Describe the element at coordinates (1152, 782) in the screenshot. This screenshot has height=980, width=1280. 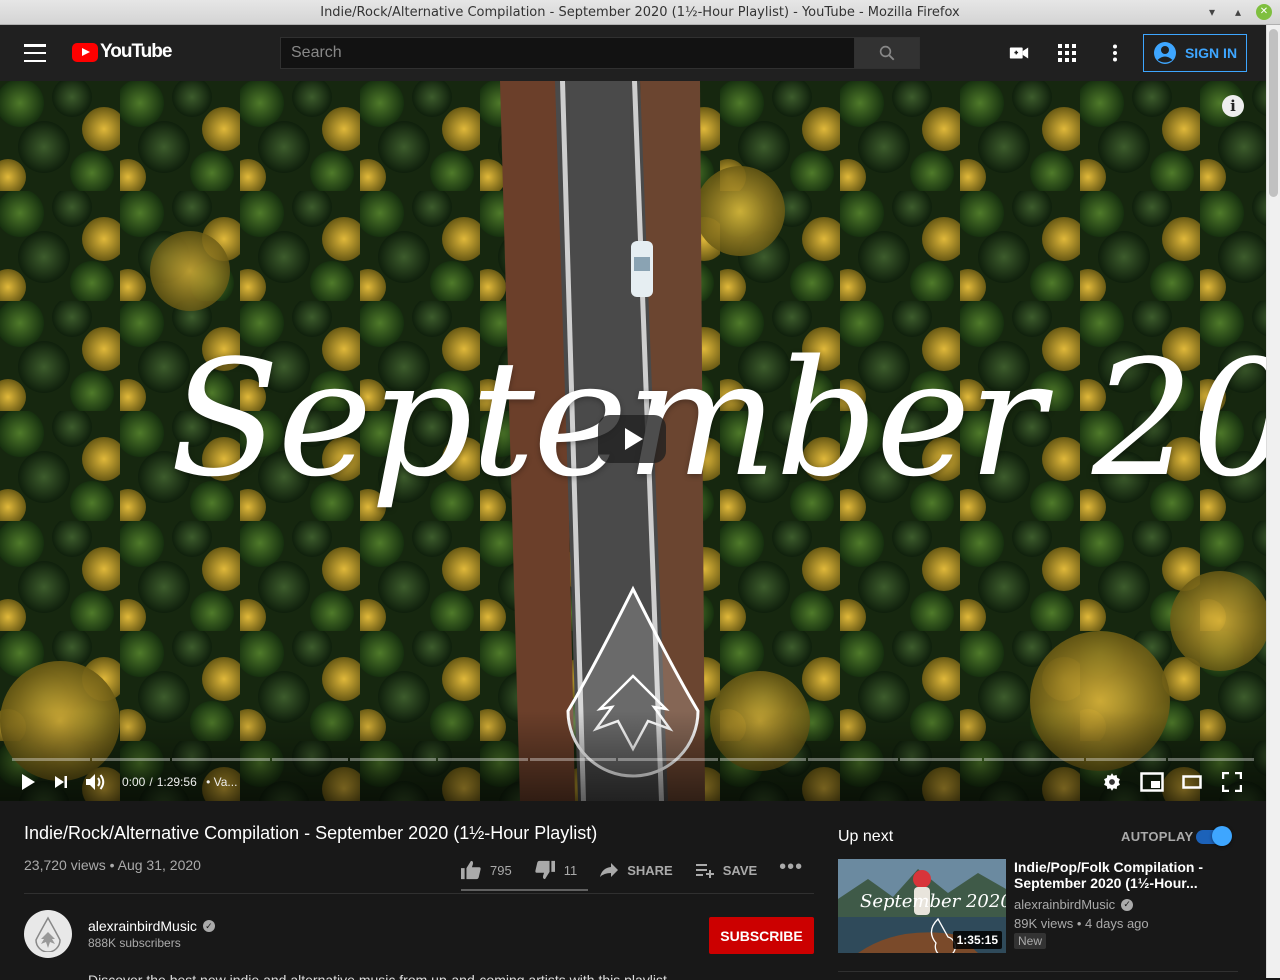
I see `miniplayer-icon` at that location.